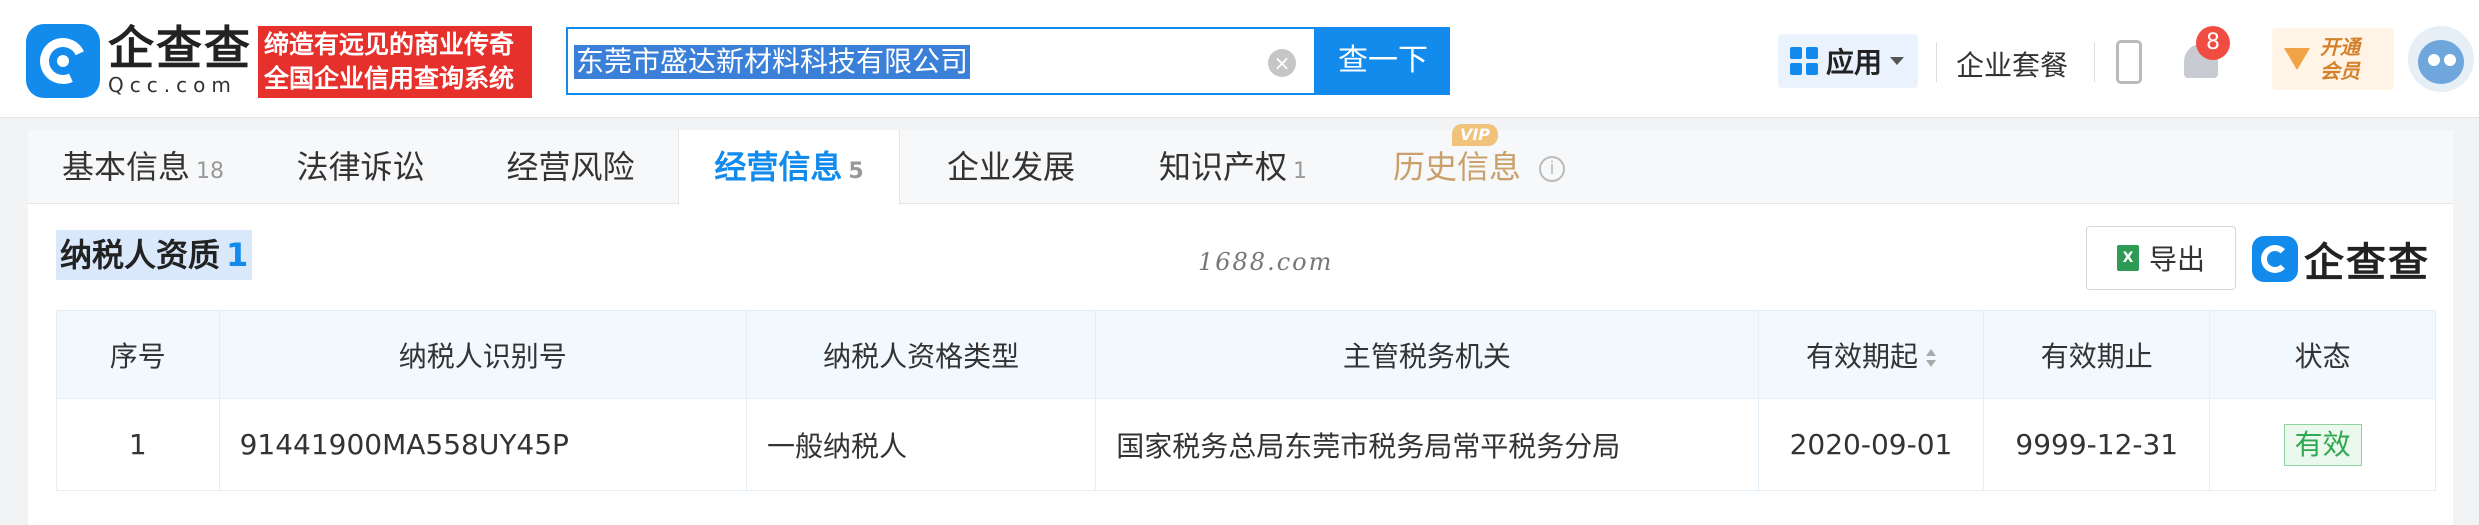 The image size is (2479, 525). I want to click on column-header: 主管税务机关, so click(1427, 354).